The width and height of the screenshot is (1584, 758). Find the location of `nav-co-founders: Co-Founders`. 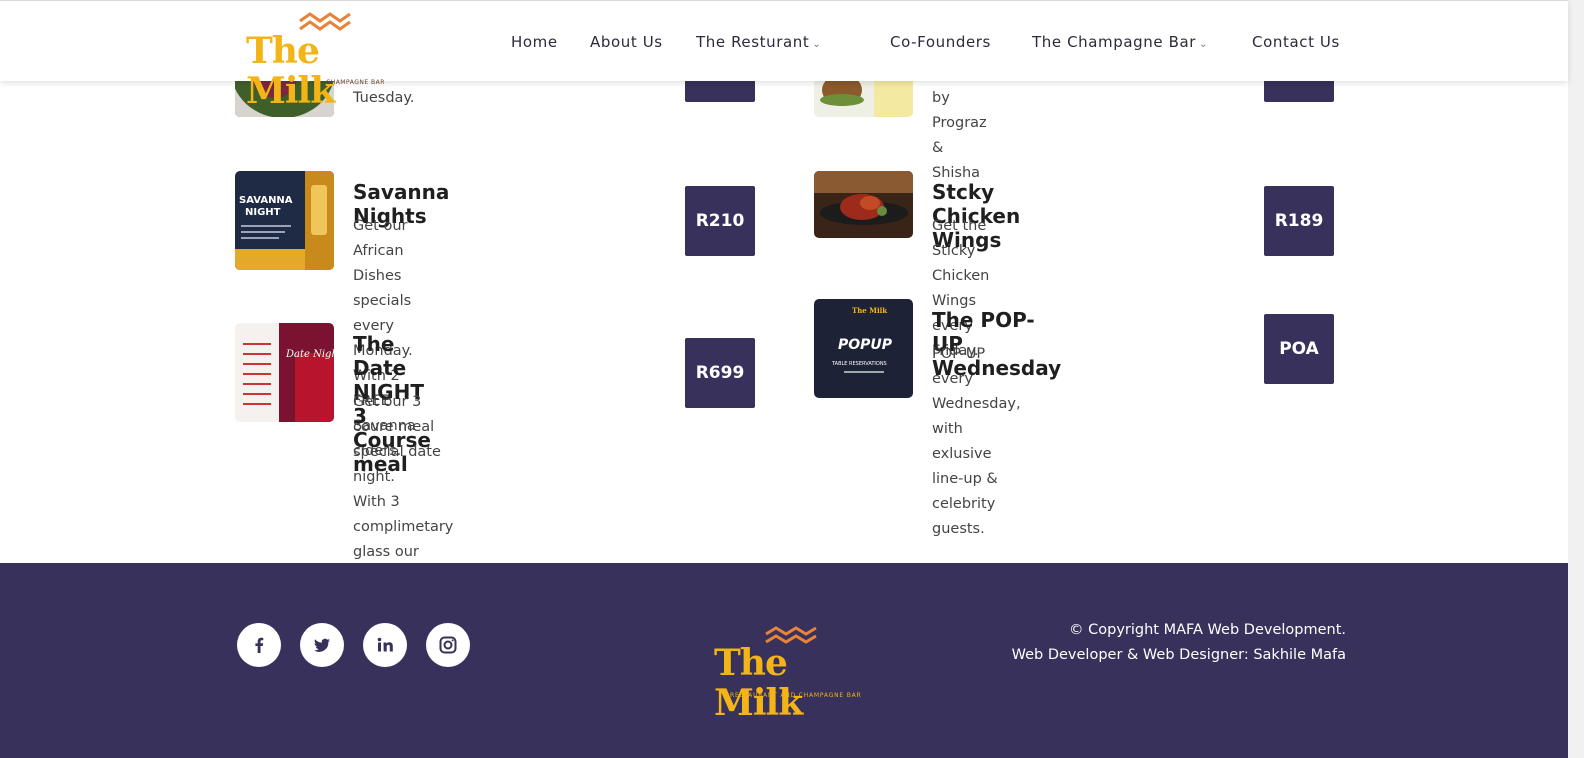

nav-co-founders: Co-Founders is located at coordinates (940, 42).